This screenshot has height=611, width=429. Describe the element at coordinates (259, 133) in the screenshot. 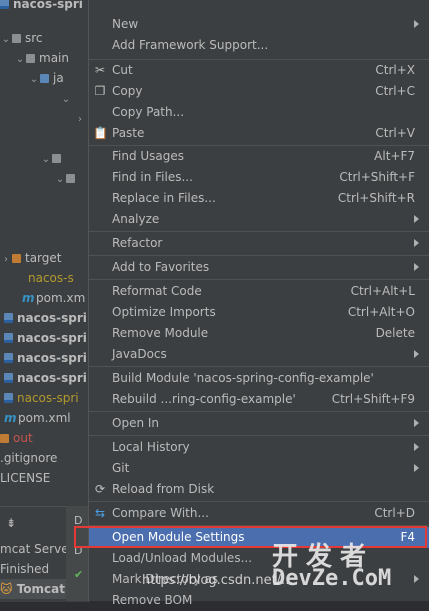

I see `menu-item-paste: 📋 Paste Ctrl+V` at that location.